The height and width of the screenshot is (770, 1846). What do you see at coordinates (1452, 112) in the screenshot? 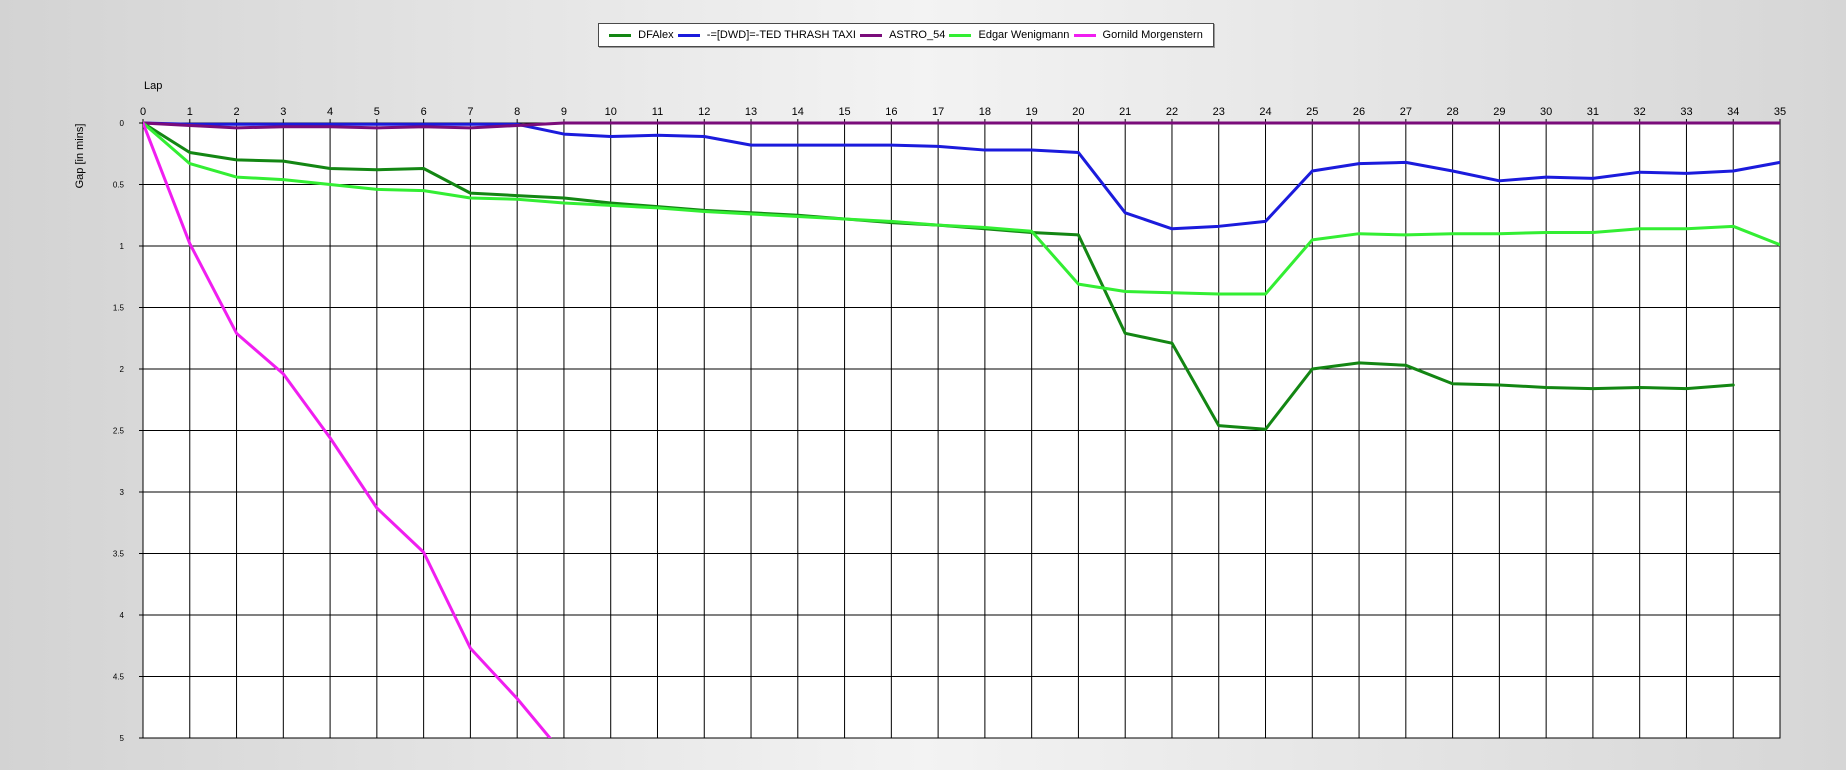
I see `x-tick-label: 28` at bounding box center [1452, 112].